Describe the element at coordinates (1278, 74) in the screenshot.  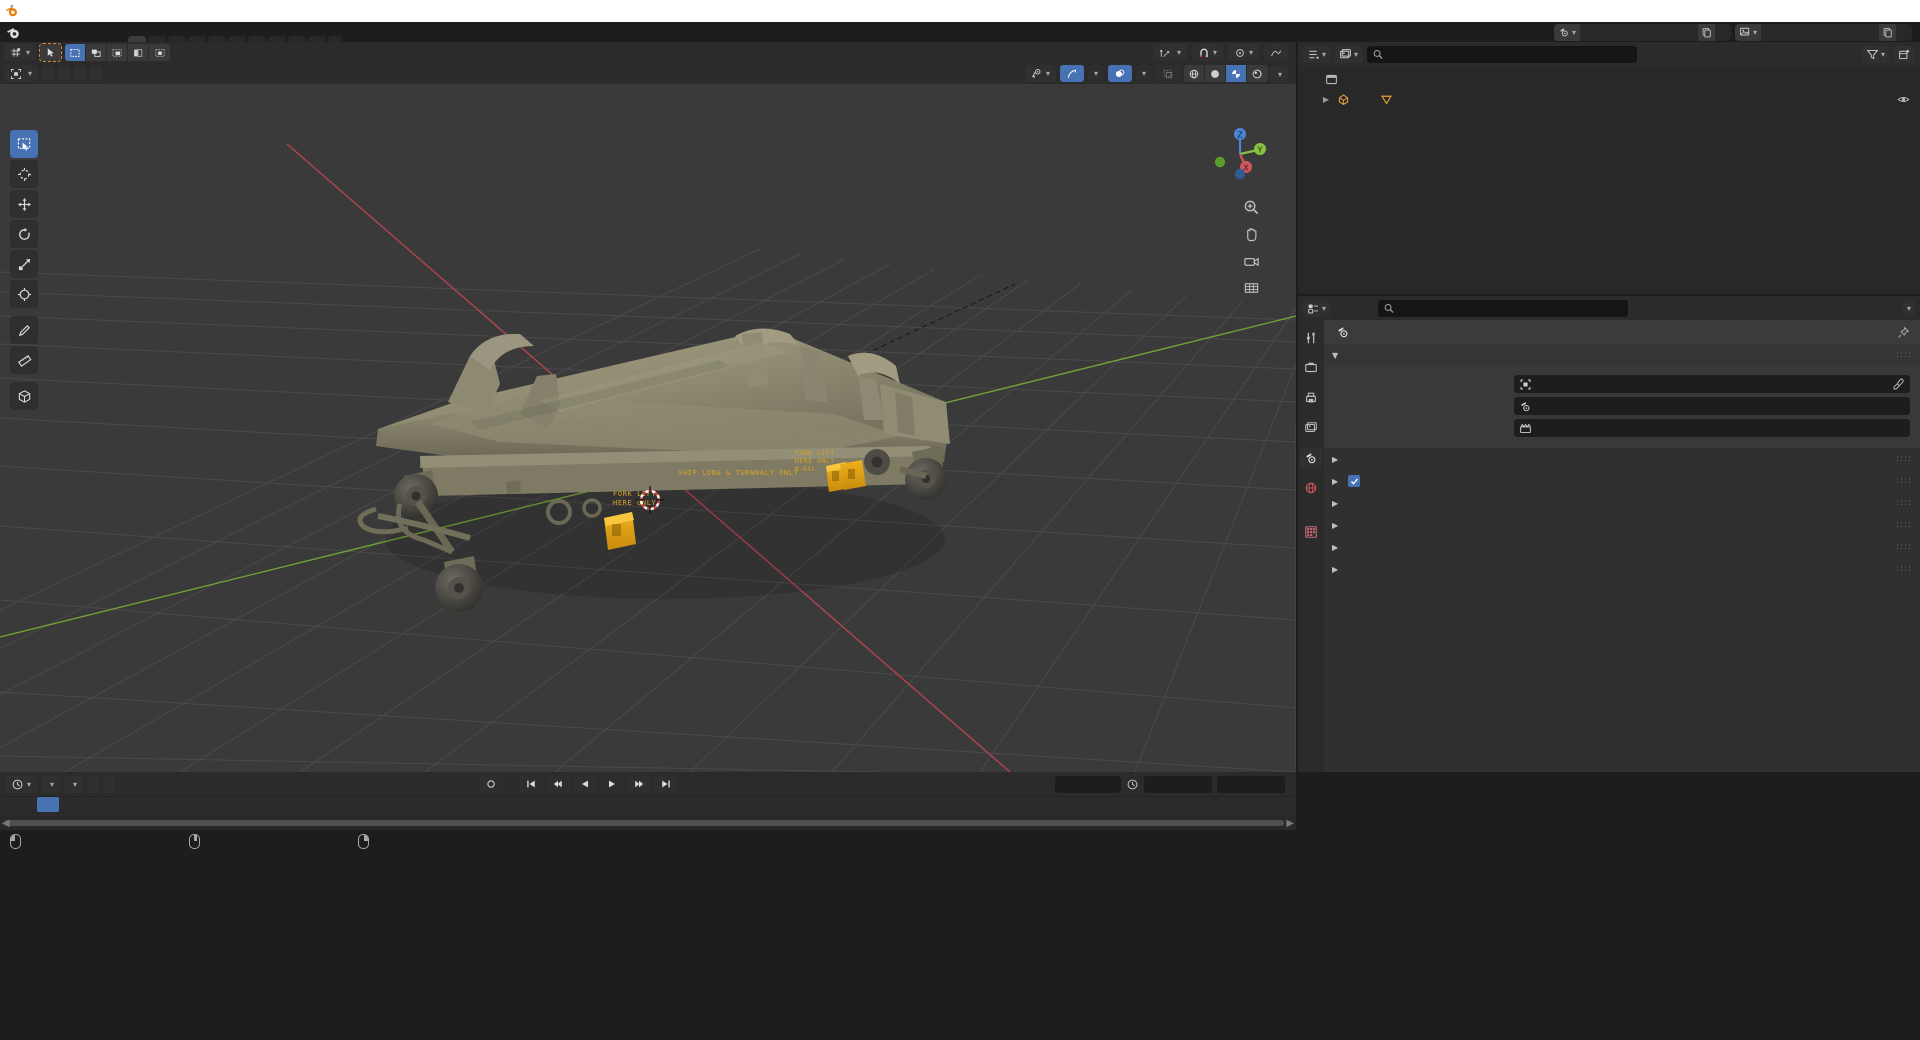
I see `viewport-options-button: ▾` at that location.